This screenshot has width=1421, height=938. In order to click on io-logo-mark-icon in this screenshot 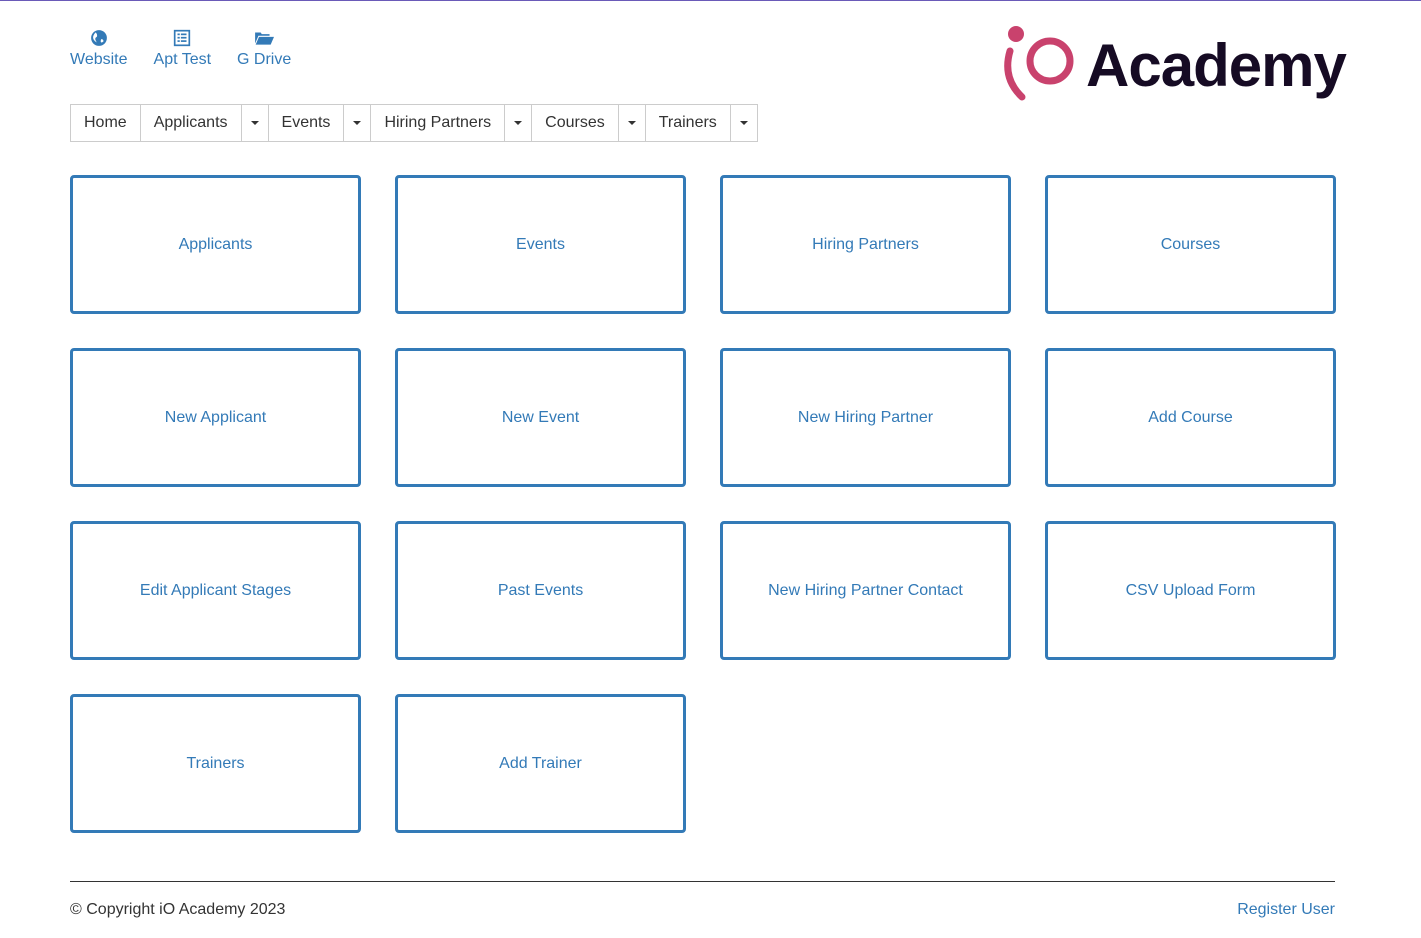, I will do `click(1039, 63)`.